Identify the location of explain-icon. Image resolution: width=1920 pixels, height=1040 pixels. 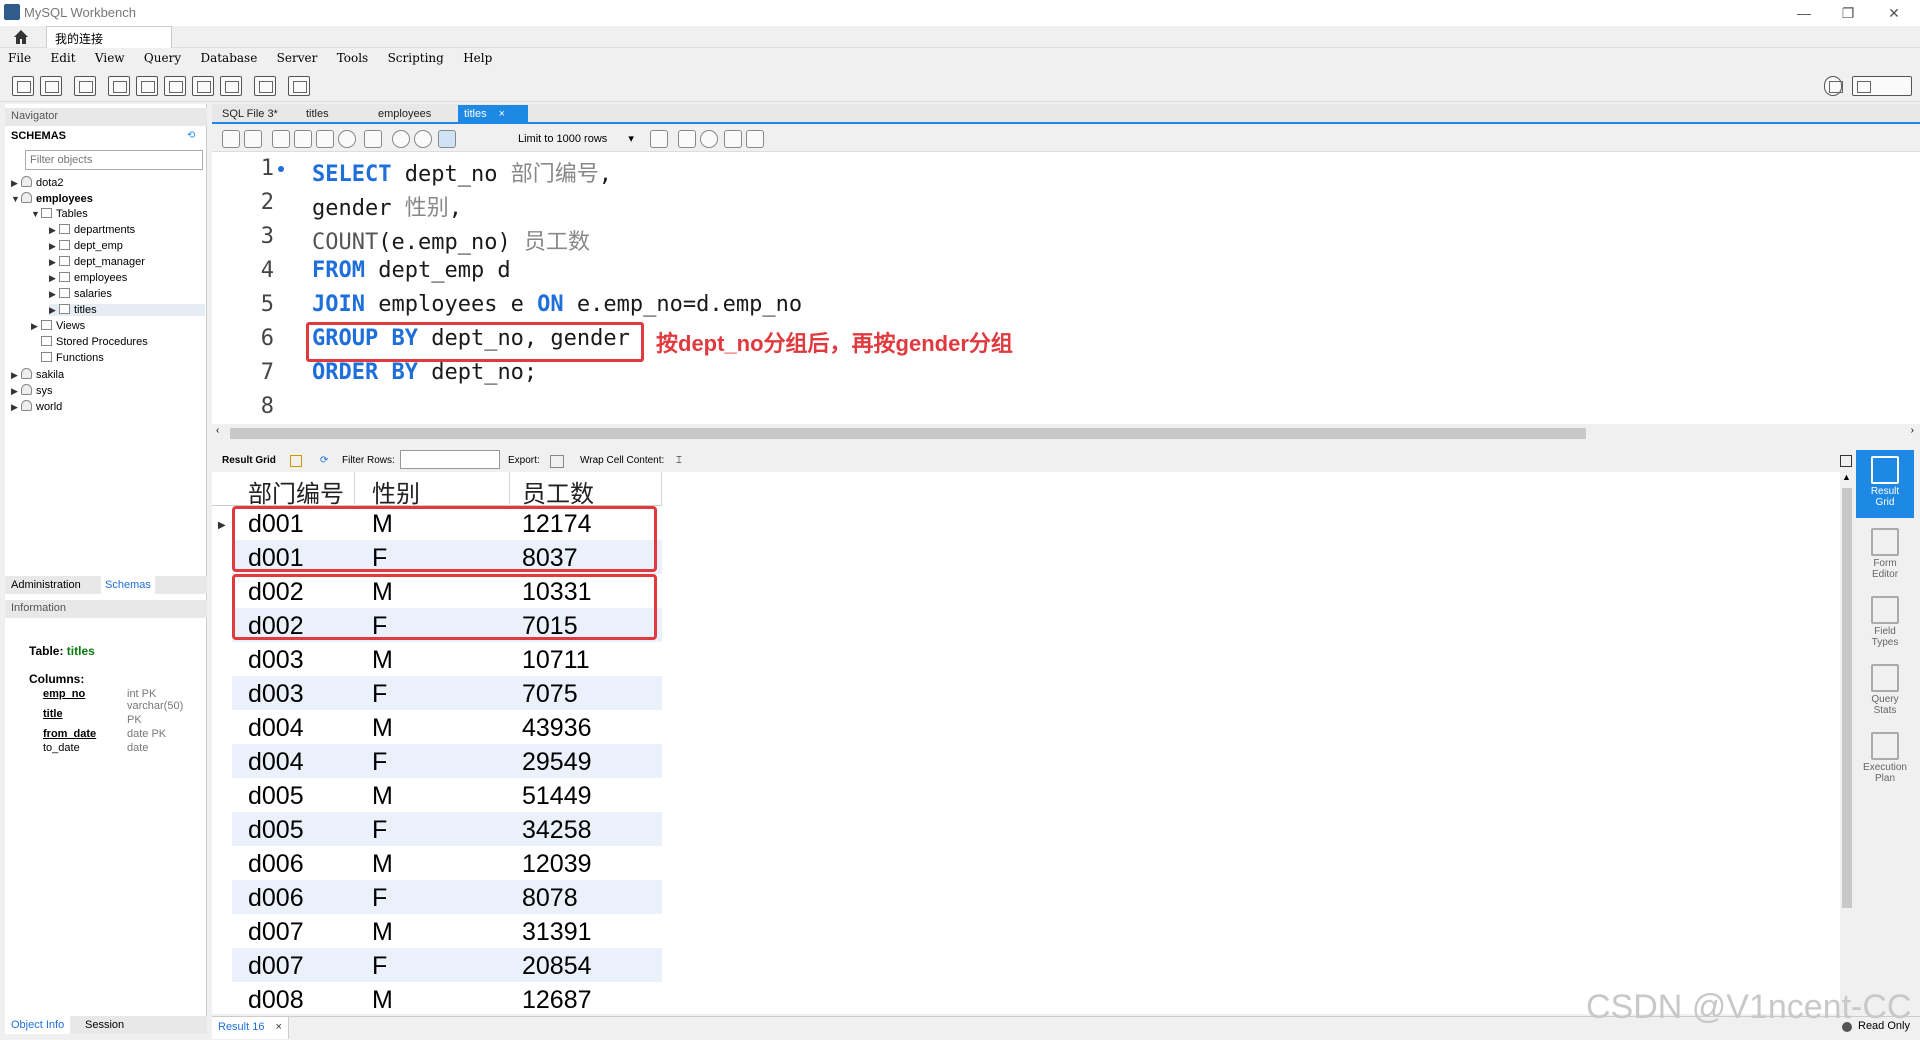
(325, 139).